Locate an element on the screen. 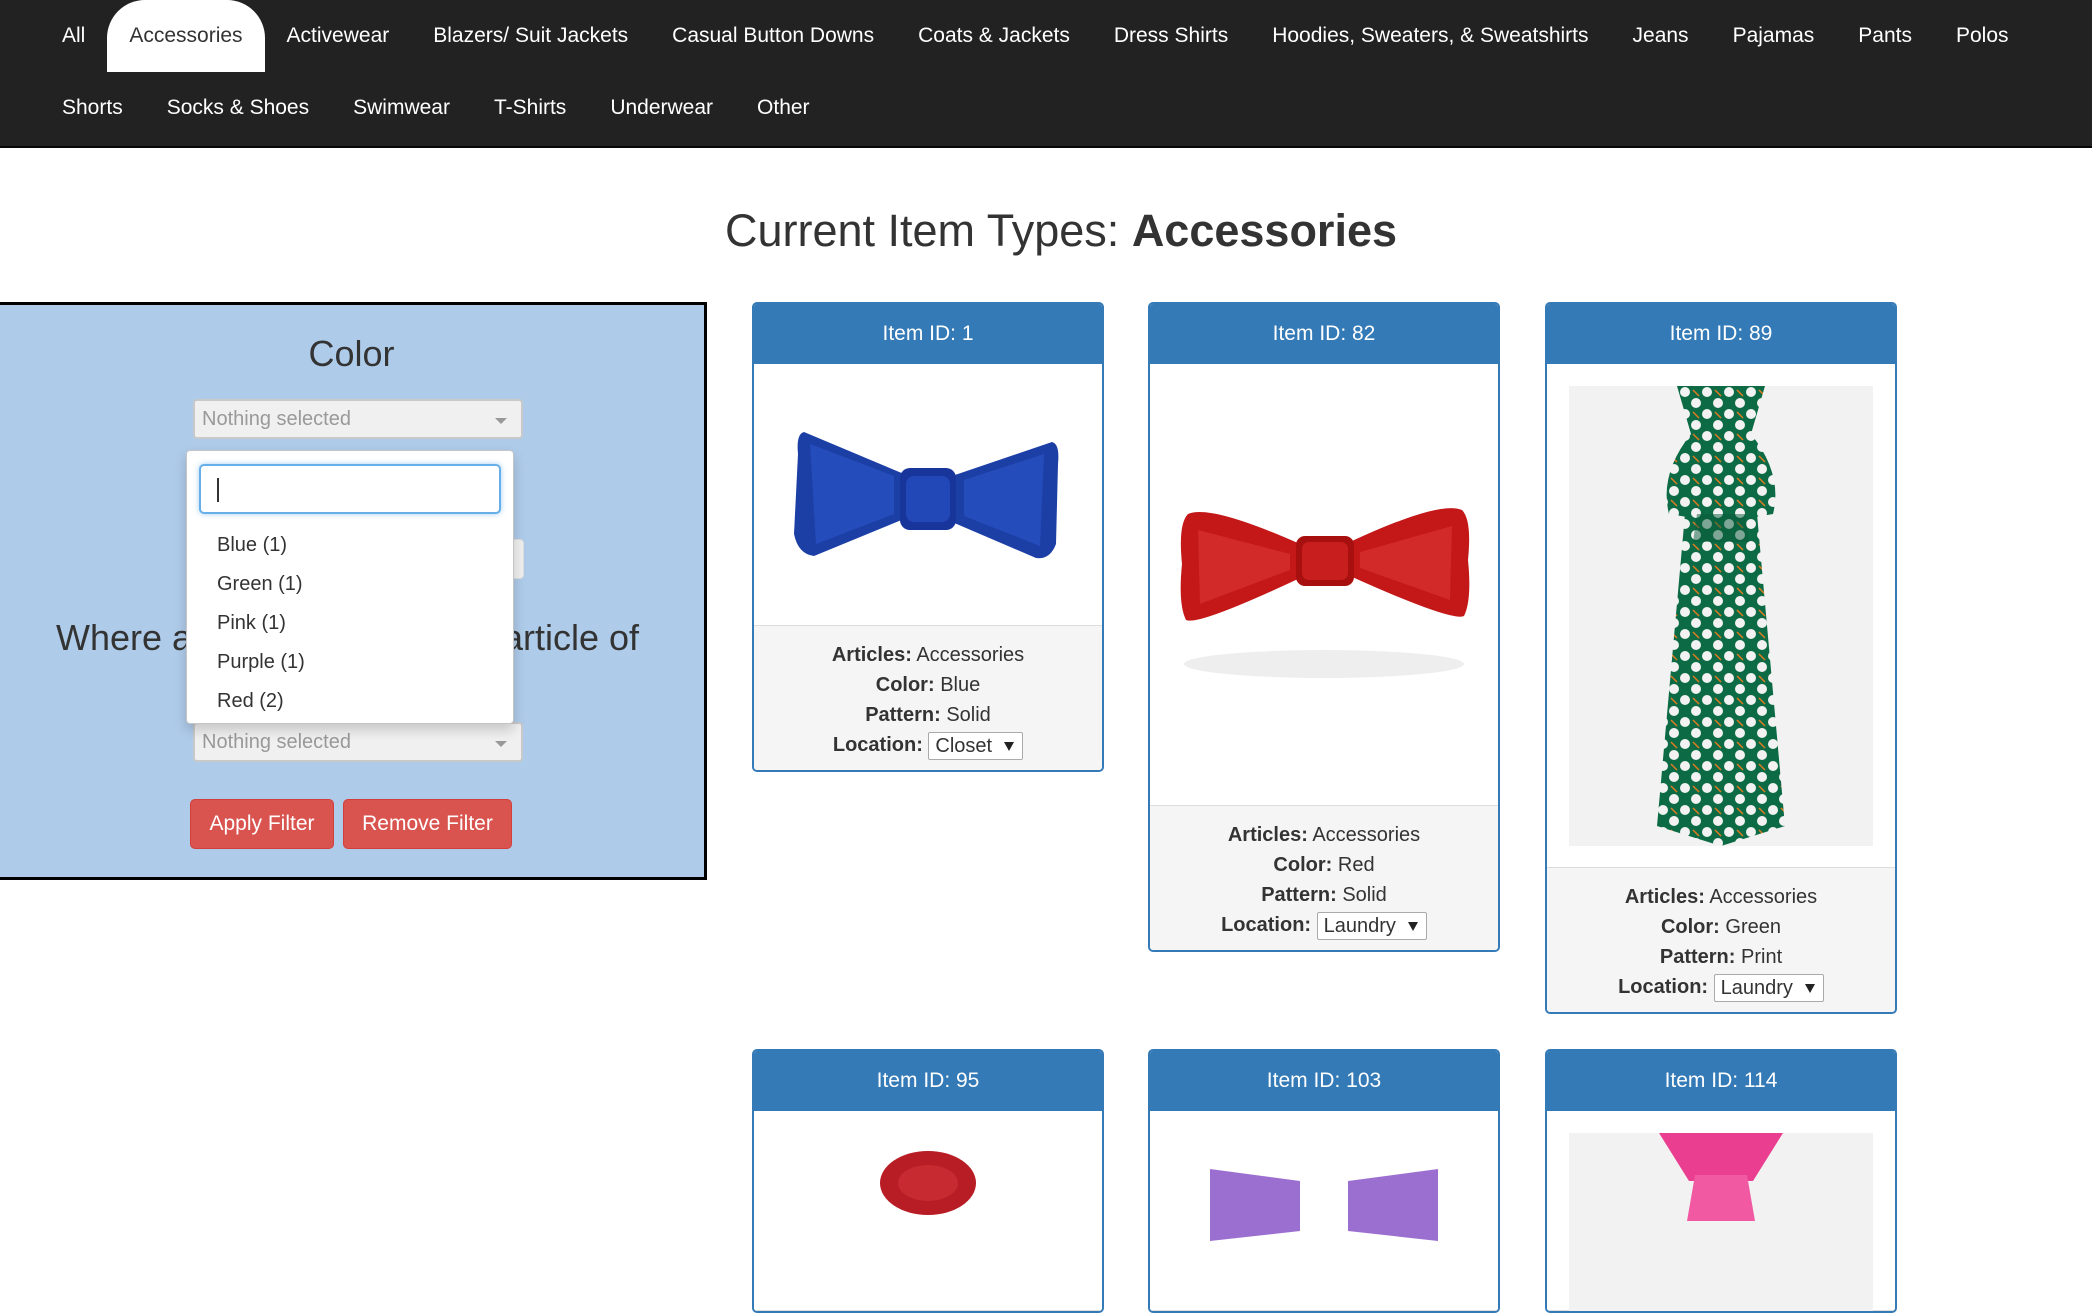 The width and height of the screenshot is (2092, 1313). item-card-header: Item ID: 82 is located at coordinates (1324, 334).